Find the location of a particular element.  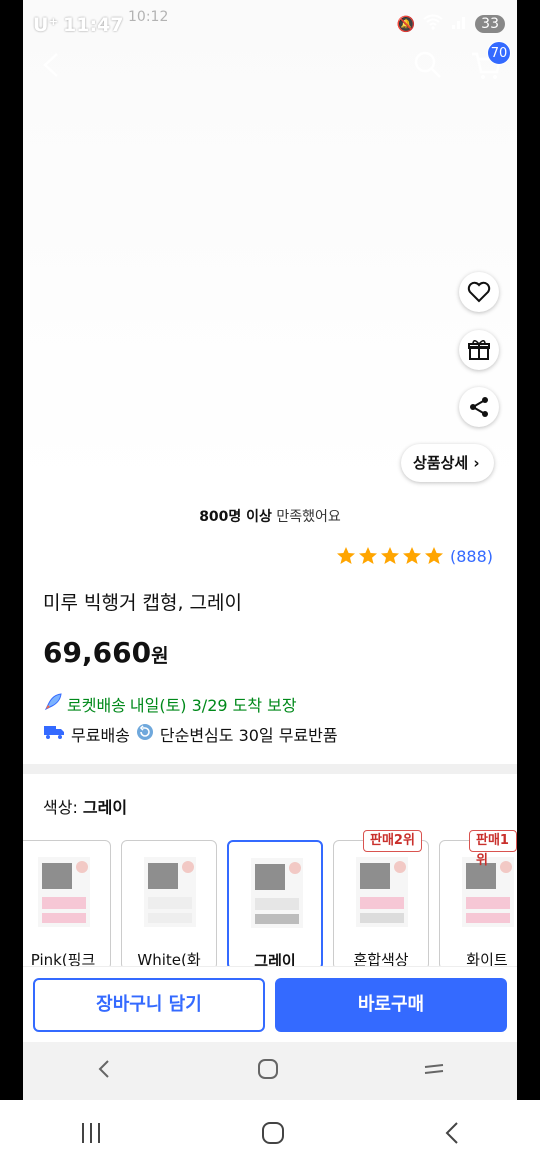

color-option: Pink(핑크 is located at coordinates (67, 905).